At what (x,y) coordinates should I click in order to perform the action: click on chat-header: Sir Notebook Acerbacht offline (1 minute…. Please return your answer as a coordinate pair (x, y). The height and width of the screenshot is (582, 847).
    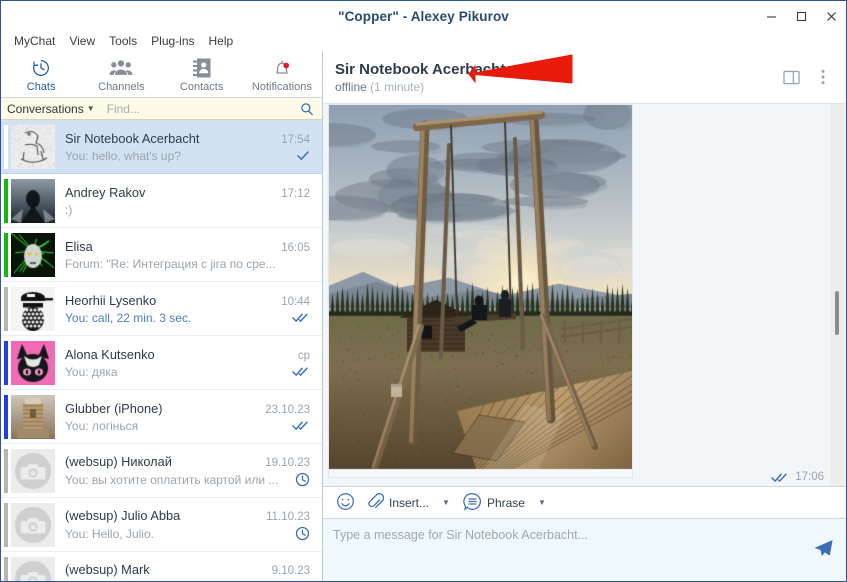
    Looking at the image, I should click on (584, 77).